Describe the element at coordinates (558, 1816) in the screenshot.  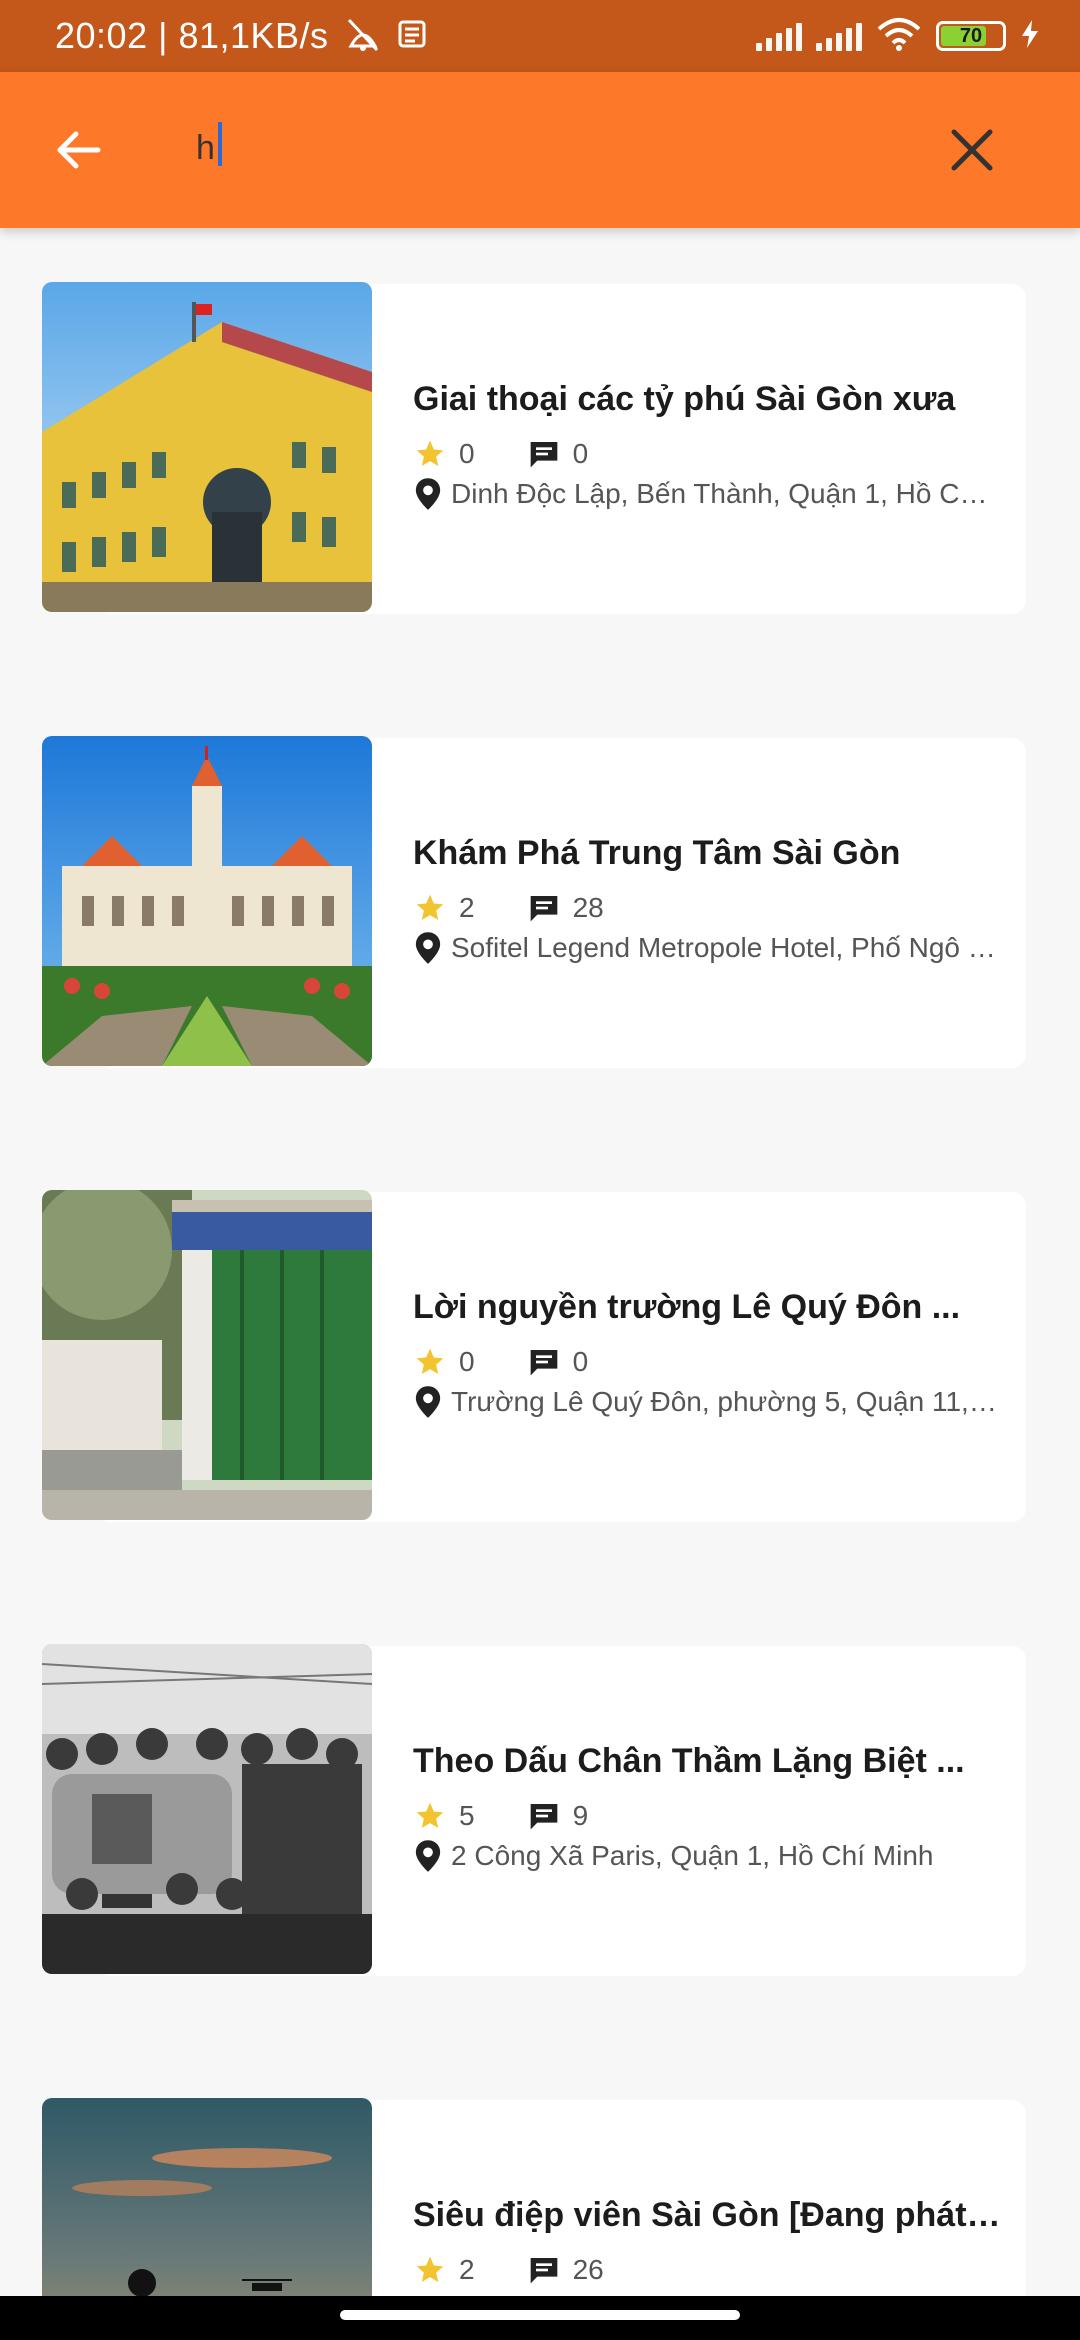
I see `comments: 9` at that location.